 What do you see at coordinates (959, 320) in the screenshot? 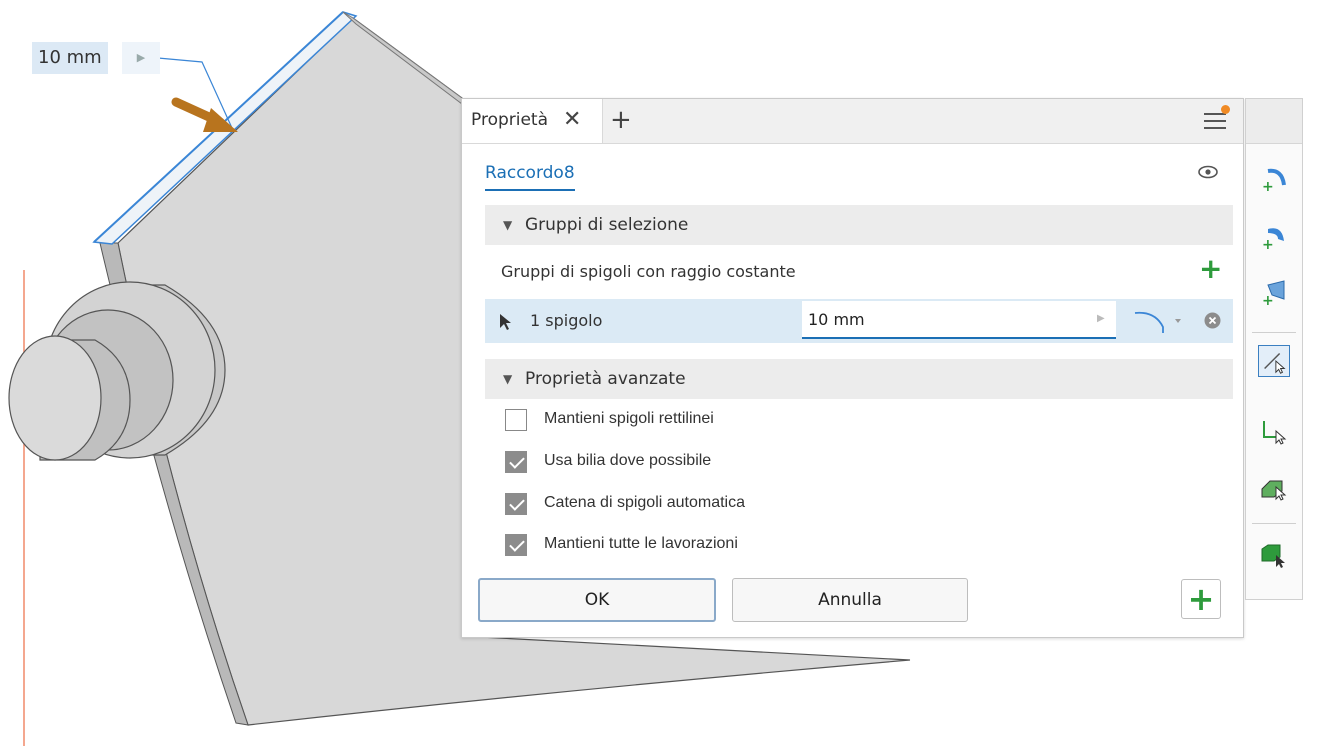
I see `radius-input` at bounding box center [959, 320].